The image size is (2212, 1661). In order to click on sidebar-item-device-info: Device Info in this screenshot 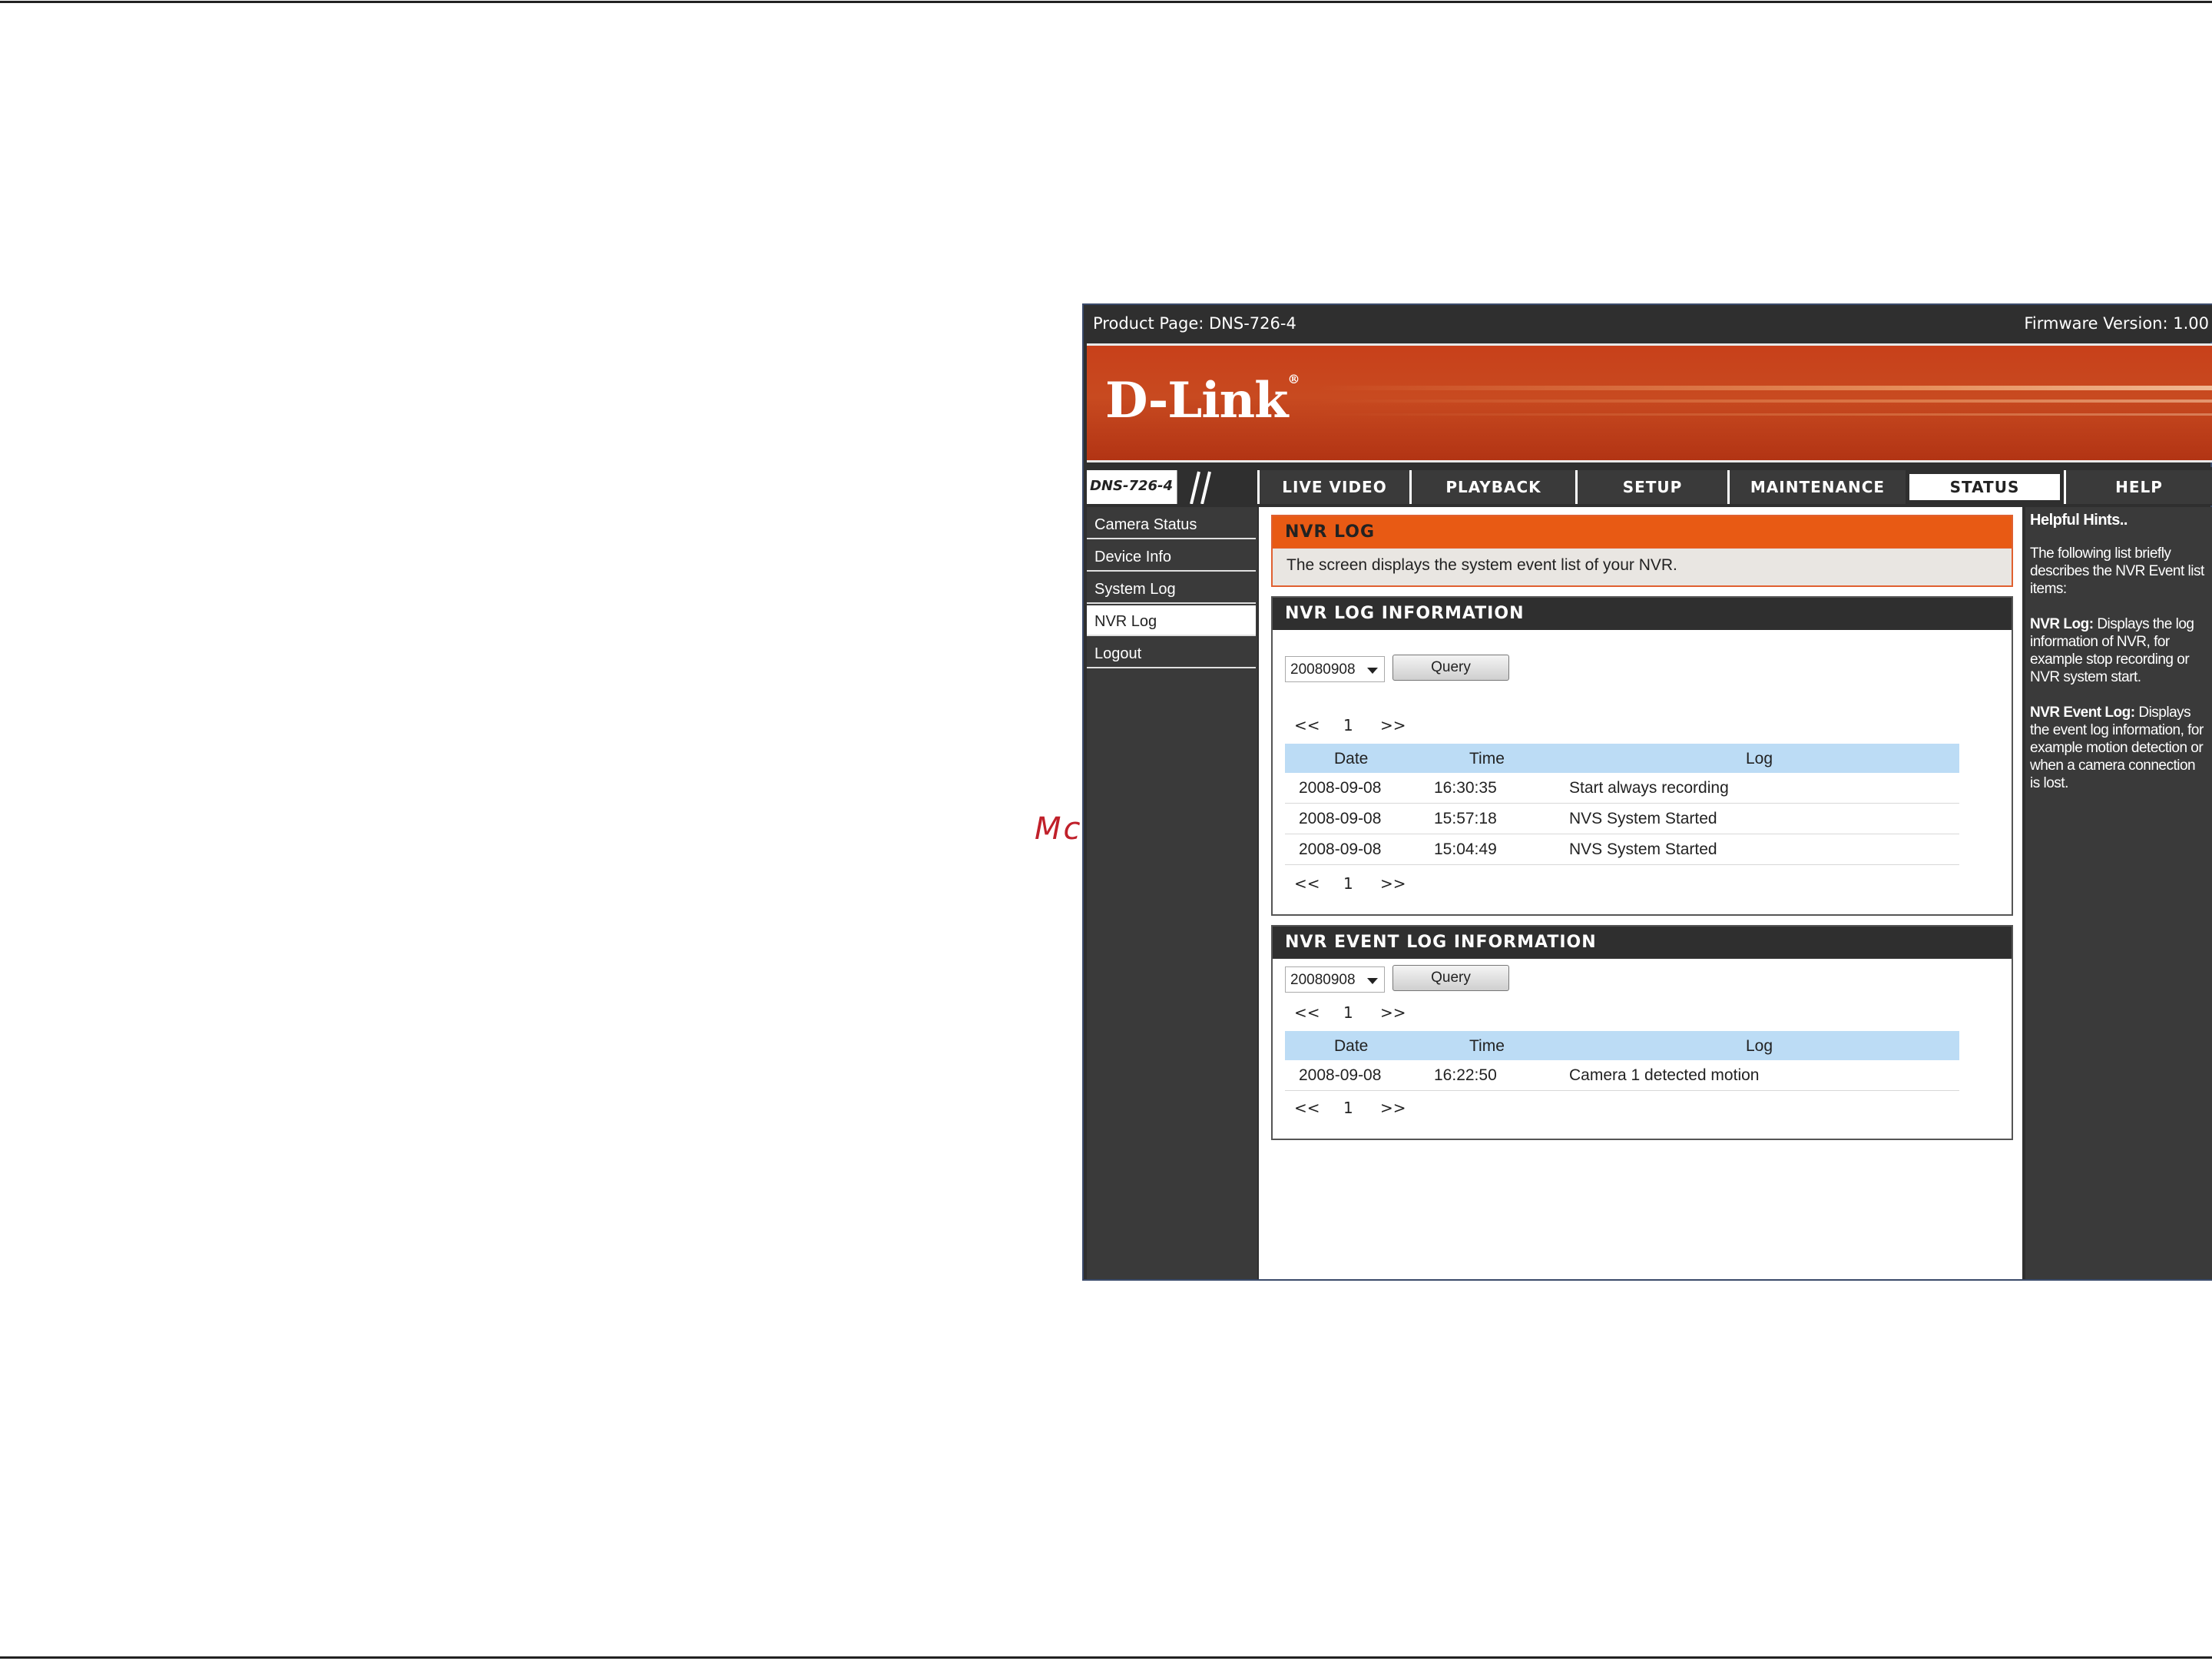, I will do `click(1171, 556)`.